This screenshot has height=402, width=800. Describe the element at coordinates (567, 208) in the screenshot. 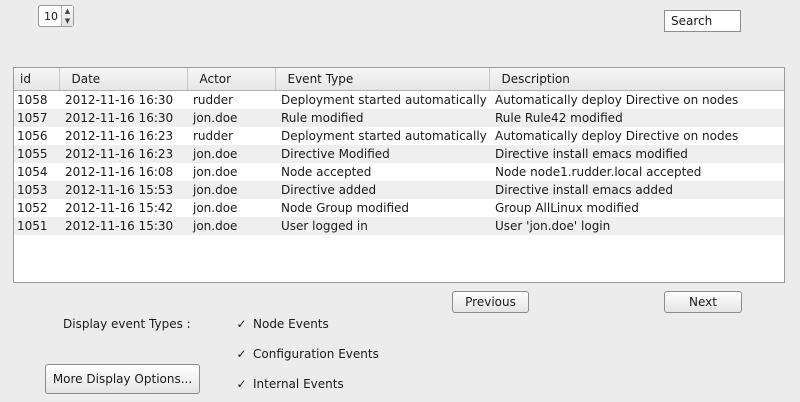

I see `cell-description: Group AllLinux modified` at that location.